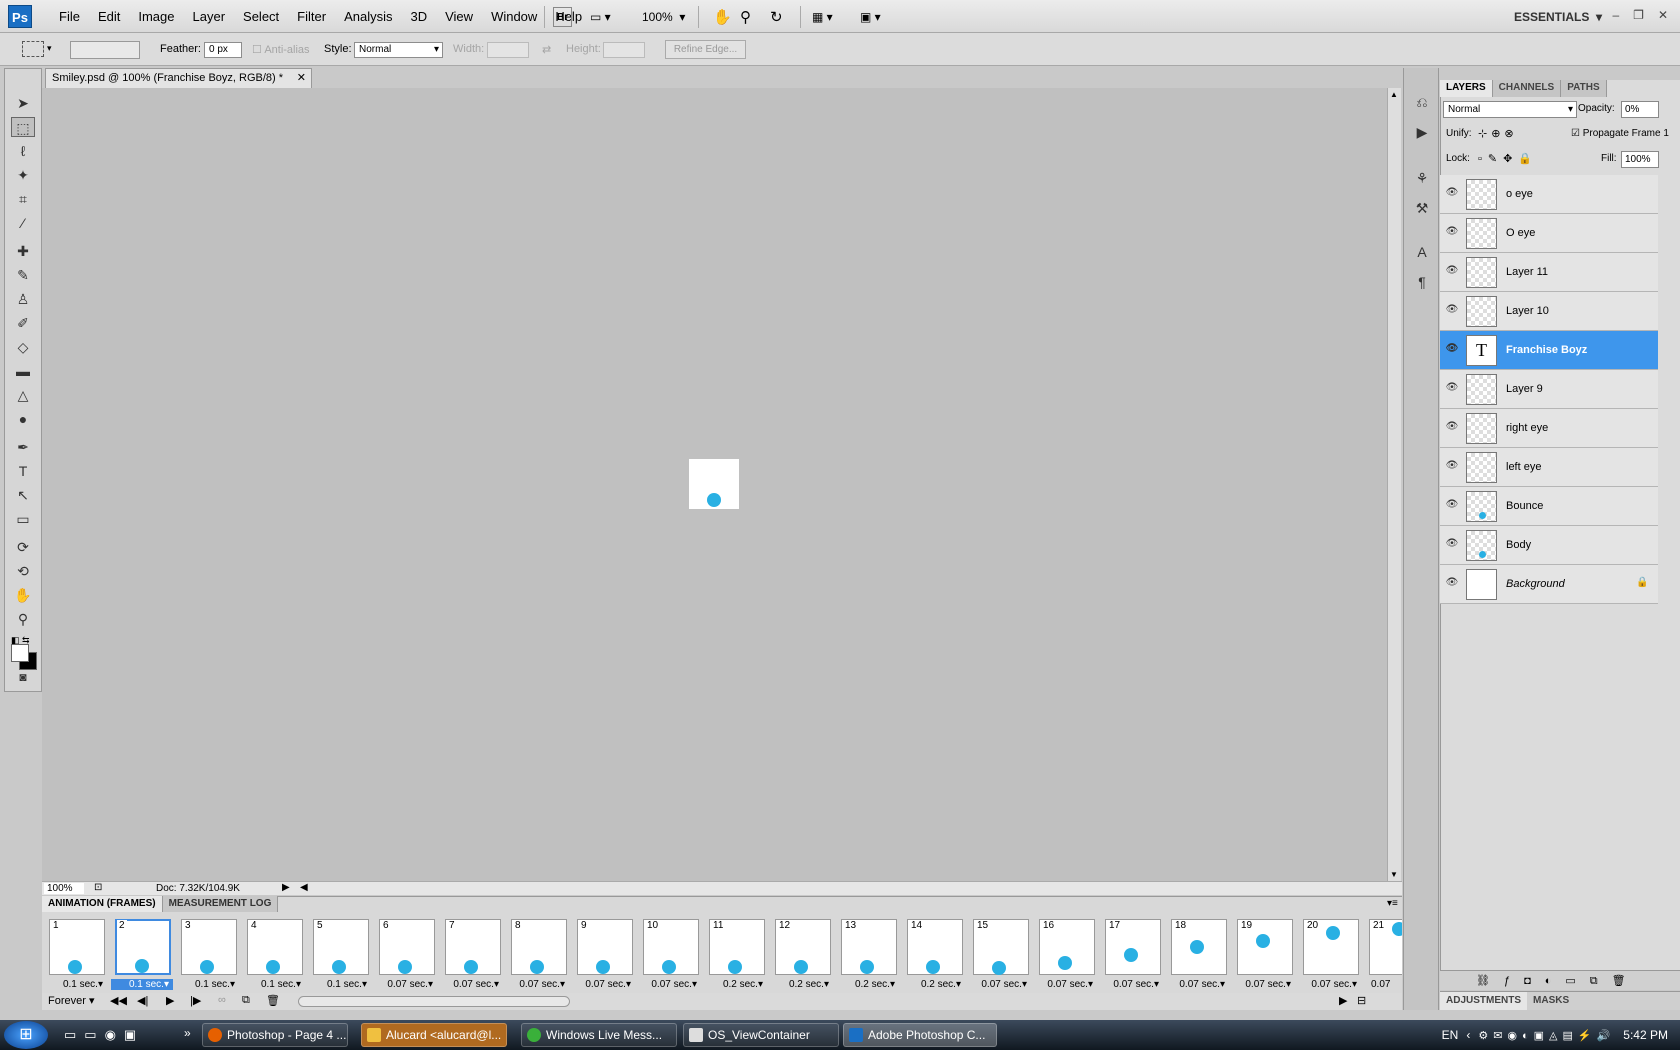 The image size is (1680, 1050). What do you see at coordinates (1549, 194) in the screenshot?
I see `layer-row: 👁 o eye` at bounding box center [1549, 194].